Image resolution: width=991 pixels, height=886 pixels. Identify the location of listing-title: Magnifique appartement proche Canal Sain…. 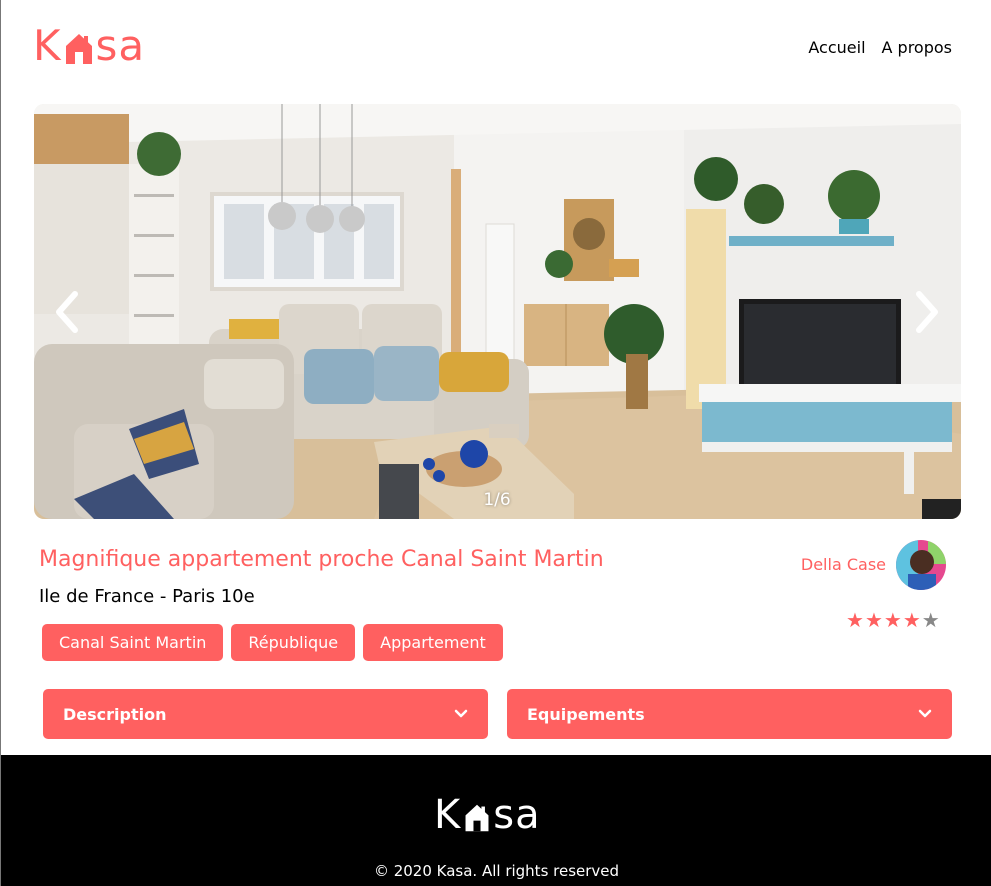
(321, 559).